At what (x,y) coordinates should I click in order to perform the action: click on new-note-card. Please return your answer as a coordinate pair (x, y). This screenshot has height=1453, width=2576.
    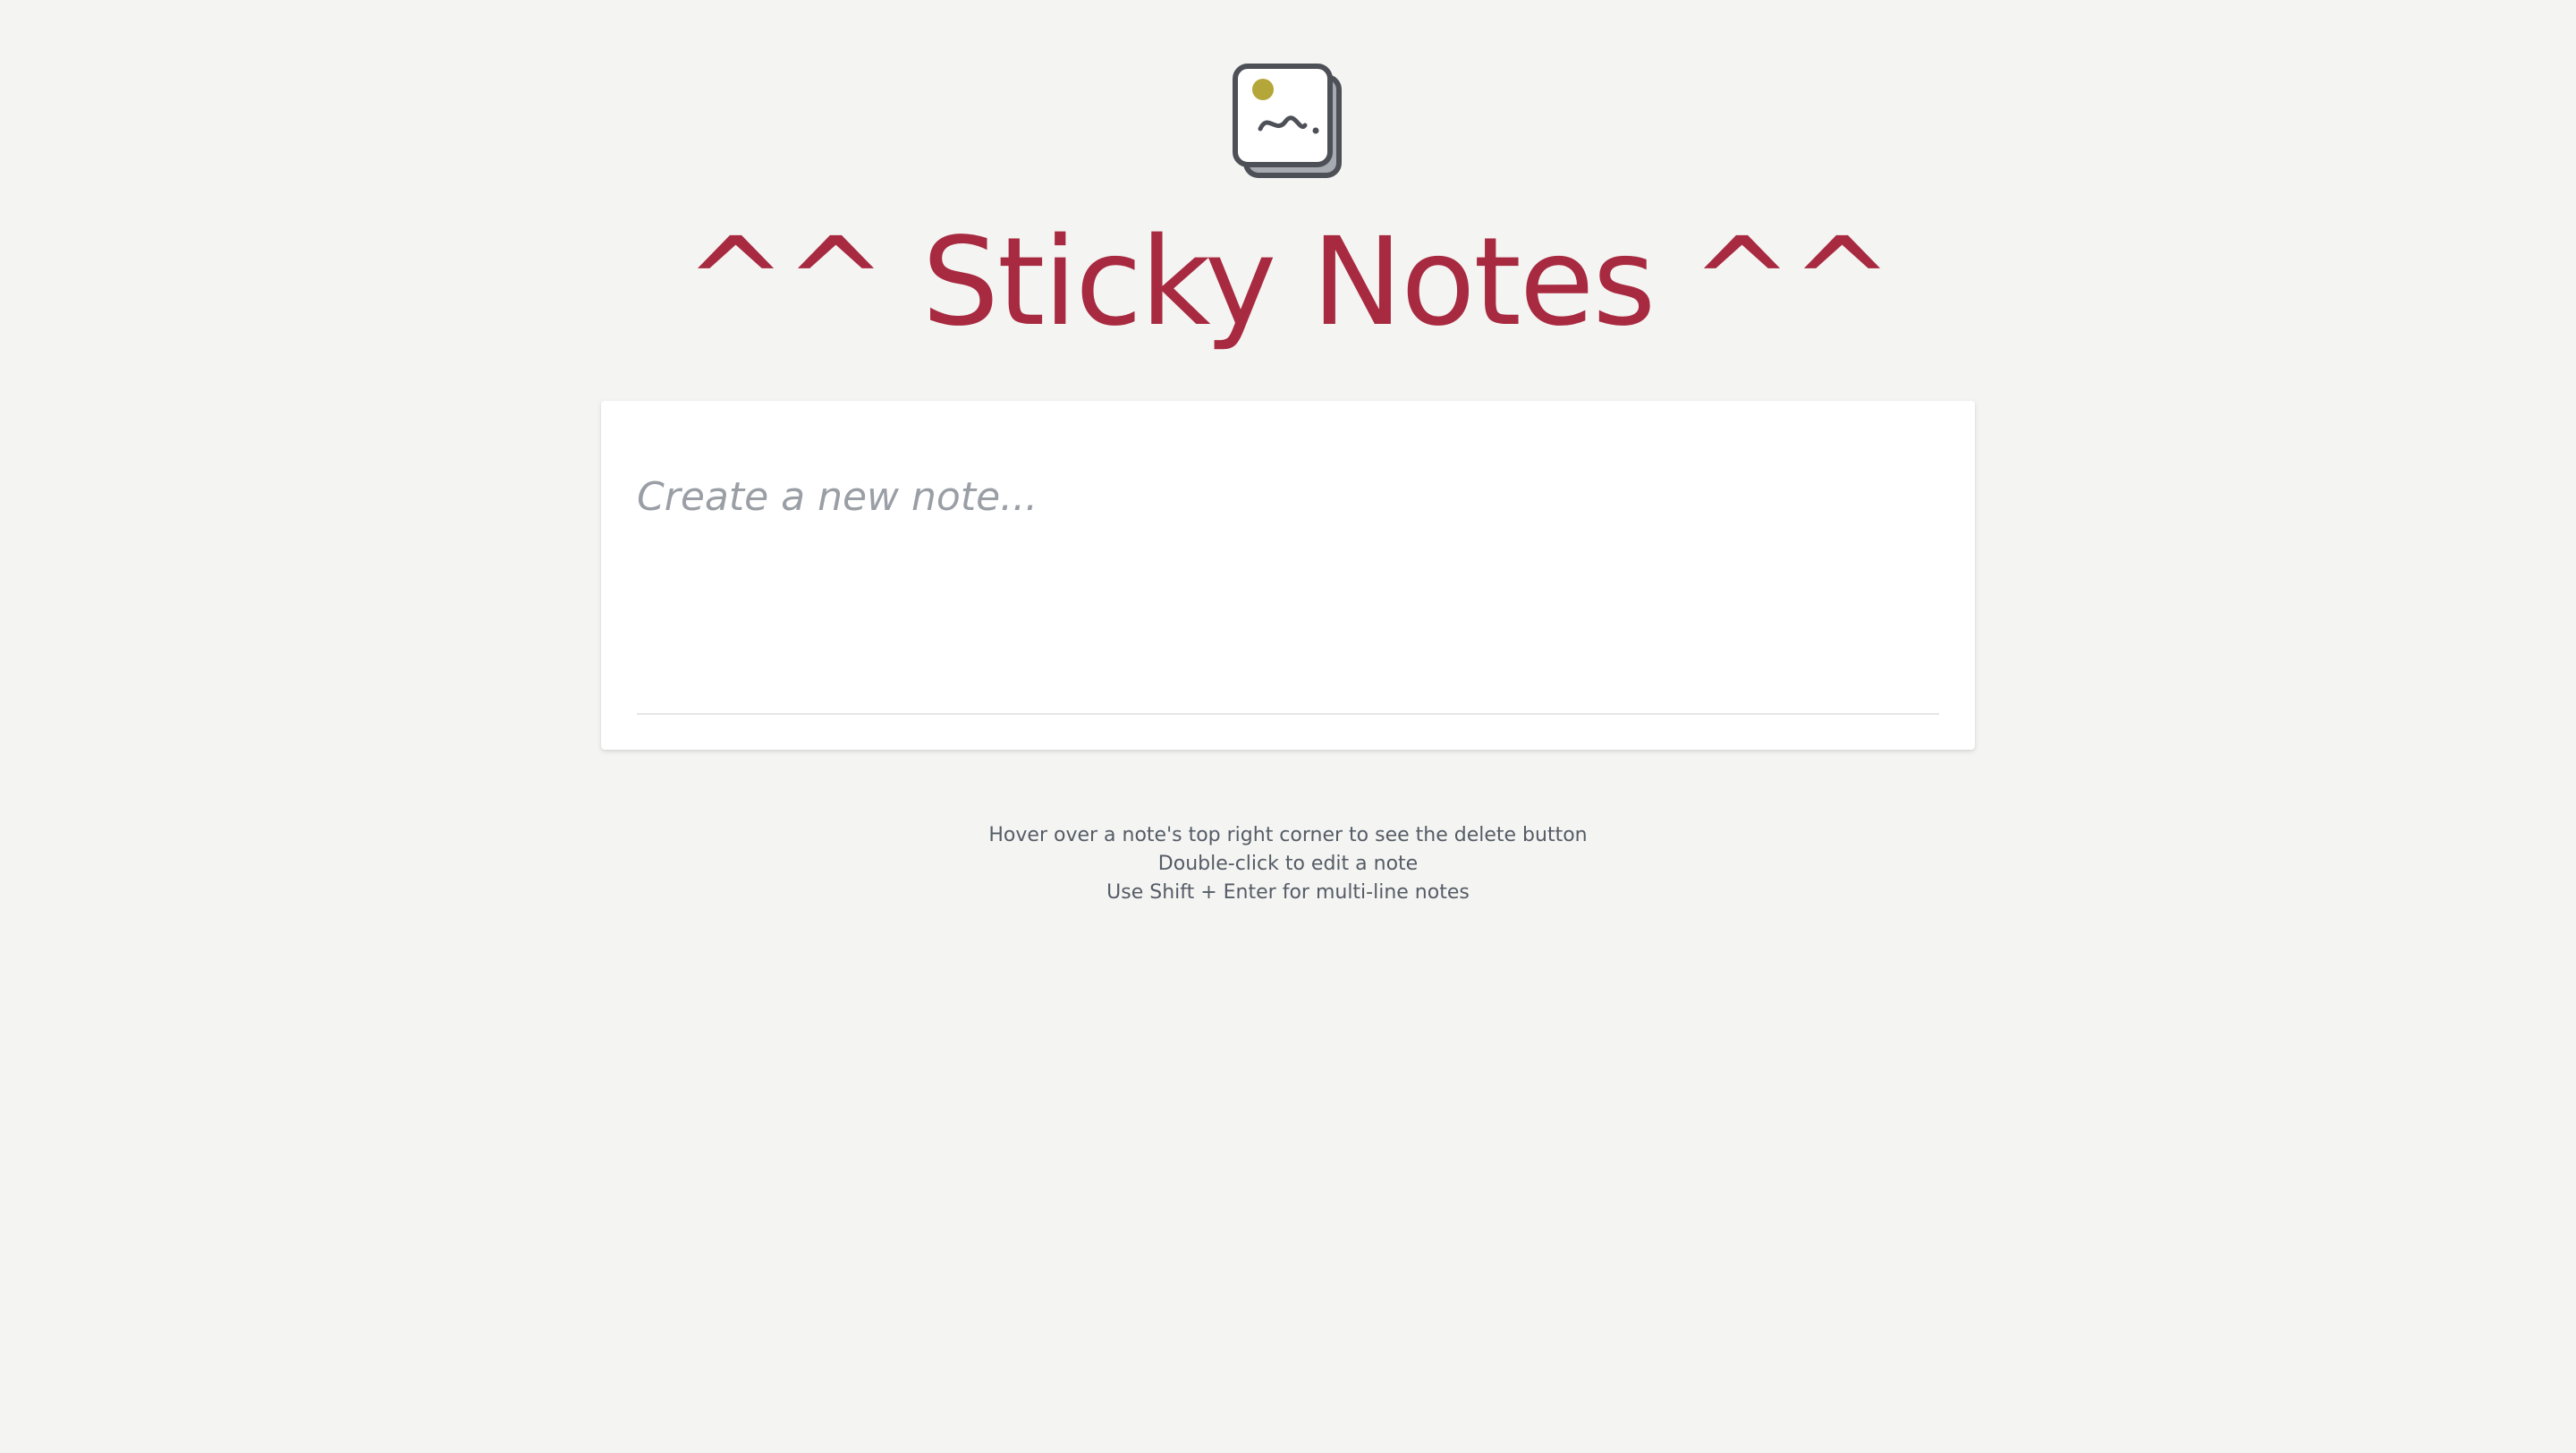
    Looking at the image, I should click on (1288, 575).